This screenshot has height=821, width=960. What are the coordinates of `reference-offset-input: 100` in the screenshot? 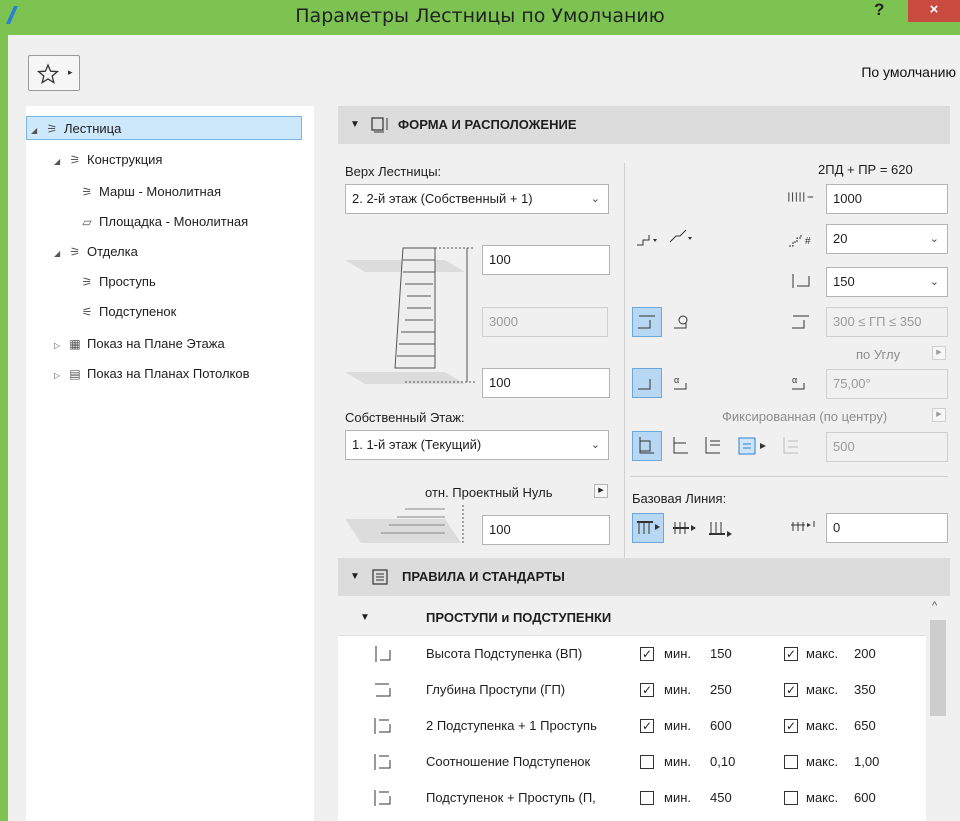 It's located at (546, 530).